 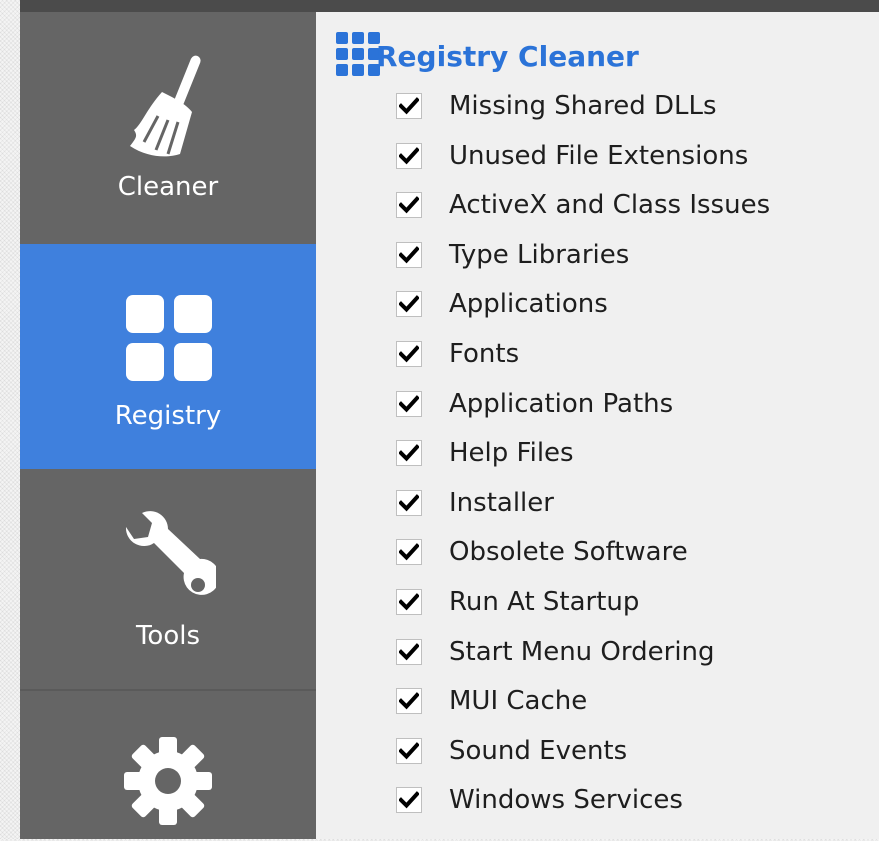 What do you see at coordinates (568, 552) in the screenshot?
I see `option-label: Obsolete Software` at bounding box center [568, 552].